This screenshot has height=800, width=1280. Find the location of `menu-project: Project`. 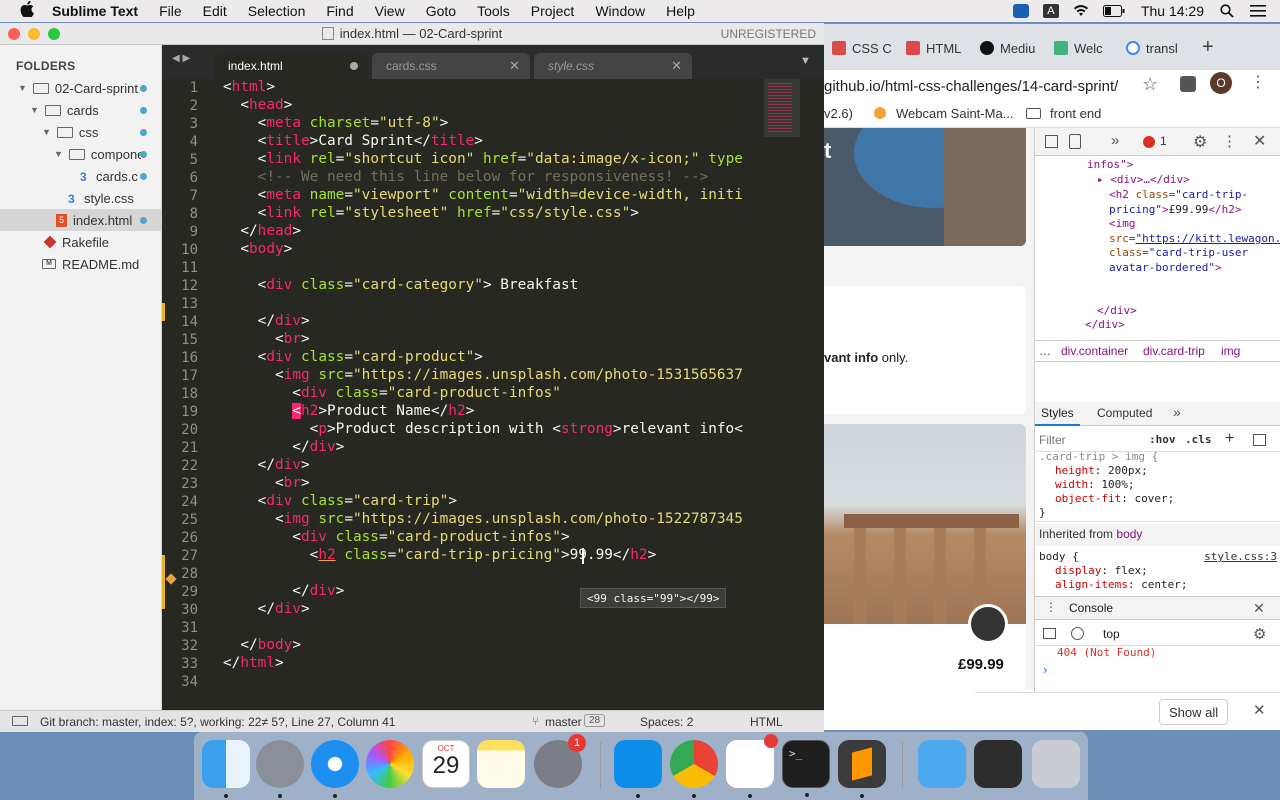

menu-project: Project is located at coordinates (553, 11).